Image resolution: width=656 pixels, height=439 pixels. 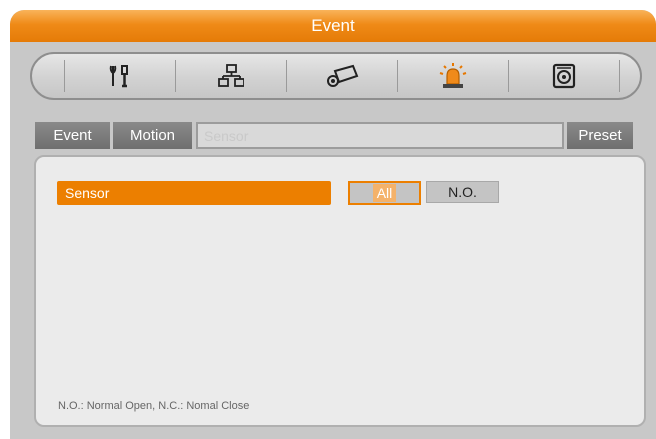 I want to click on disk-icon, so click(x=564, y=76).